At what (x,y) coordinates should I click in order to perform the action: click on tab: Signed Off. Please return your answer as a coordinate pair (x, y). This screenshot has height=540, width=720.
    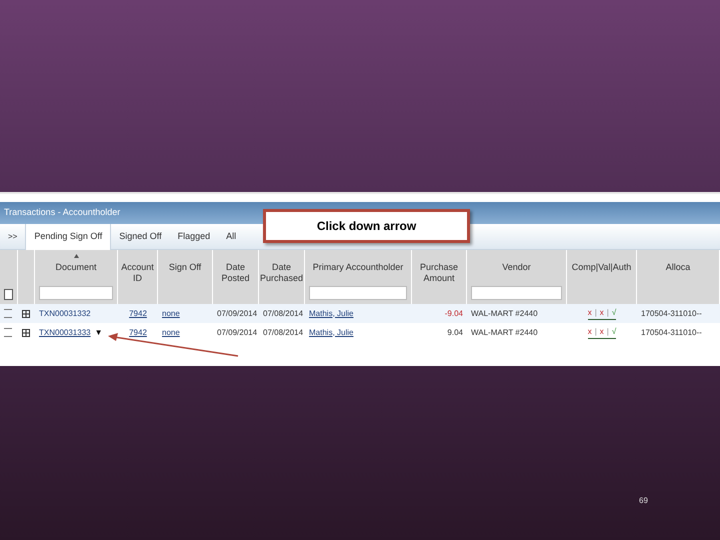
    Looking at the image, I should click on (140, 236).